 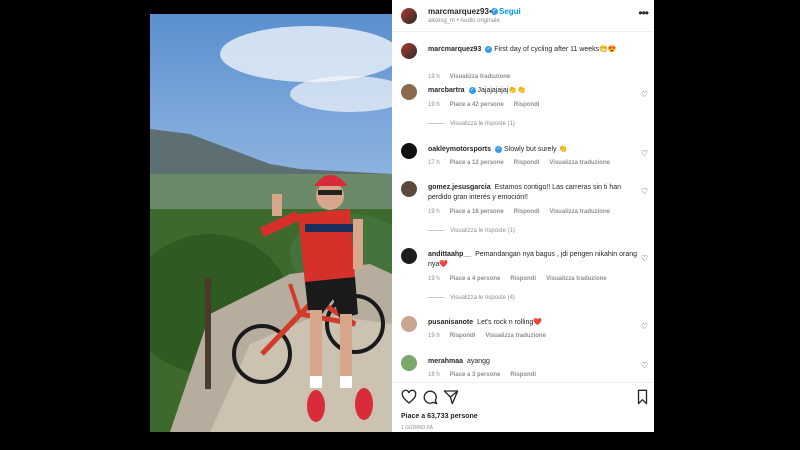 I want to click on caption-text: First day of cycling after 11 weeks😁😍, so click(x=555, y=49).